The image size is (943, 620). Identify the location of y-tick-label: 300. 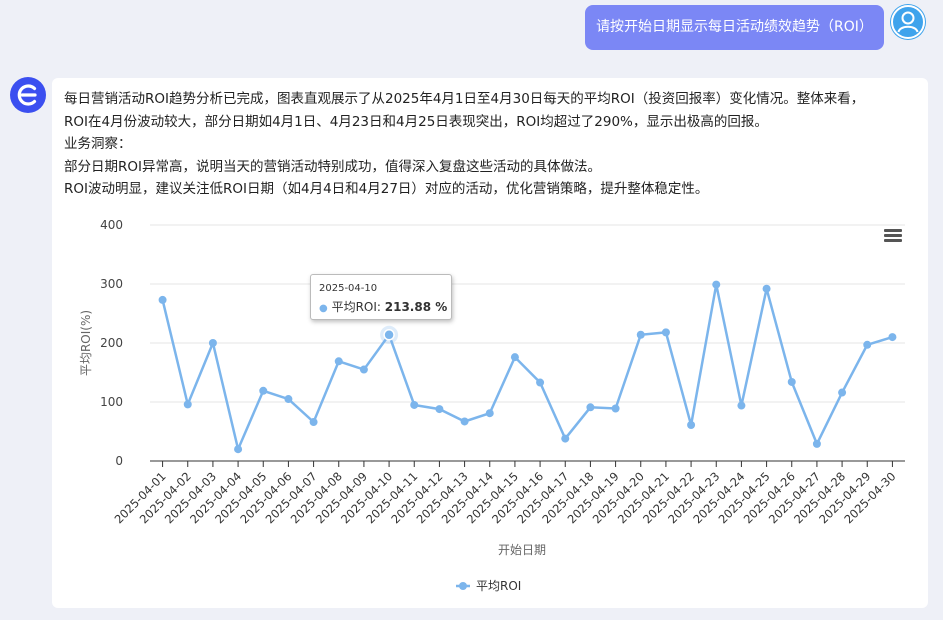
(111, 284).